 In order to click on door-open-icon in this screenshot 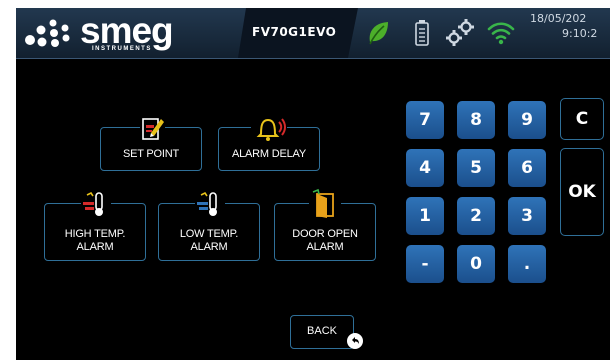, I will do `click(325, 204)`.